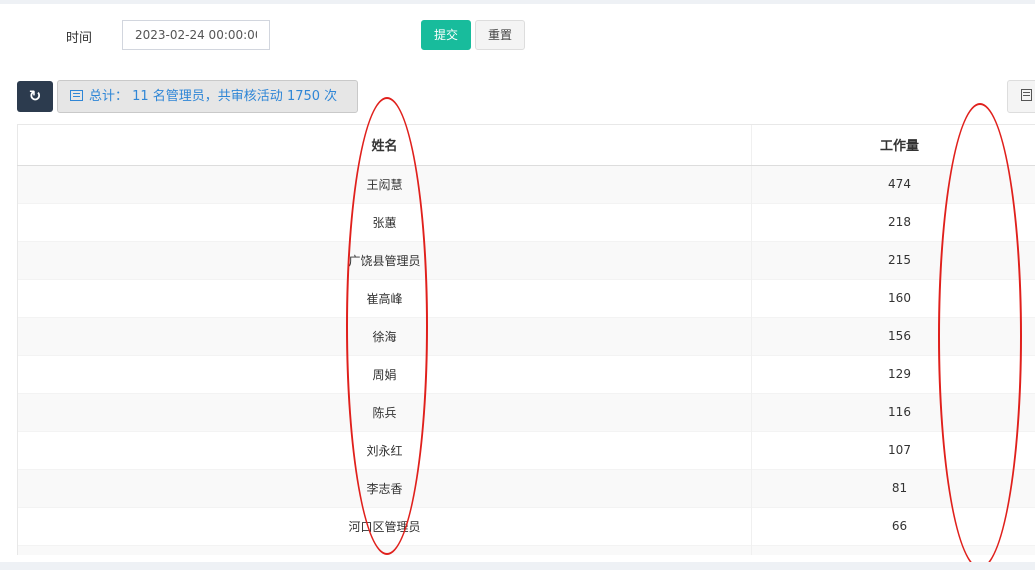 Image resolution: width=1035 pixels, height=570 pixels. Describe the element at coordinates (384, 221) in the screenshot. I see `cell-name: 张蕙` at that location.